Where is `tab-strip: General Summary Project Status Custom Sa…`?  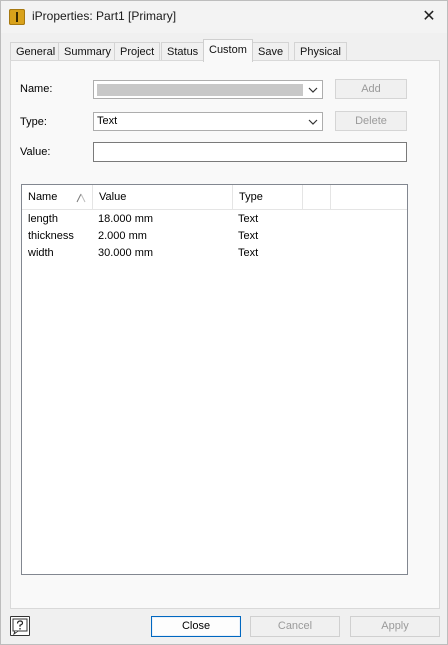 tab-strip: General Summary Project Status Custom Sa… is located at coordinates (224, 50).